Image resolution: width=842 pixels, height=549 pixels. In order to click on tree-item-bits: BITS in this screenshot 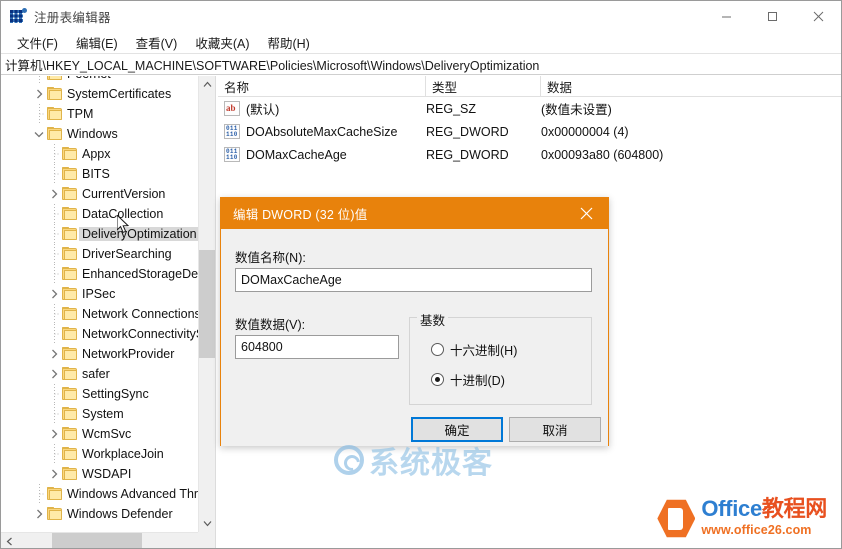, I will do `click(99, 174)`.